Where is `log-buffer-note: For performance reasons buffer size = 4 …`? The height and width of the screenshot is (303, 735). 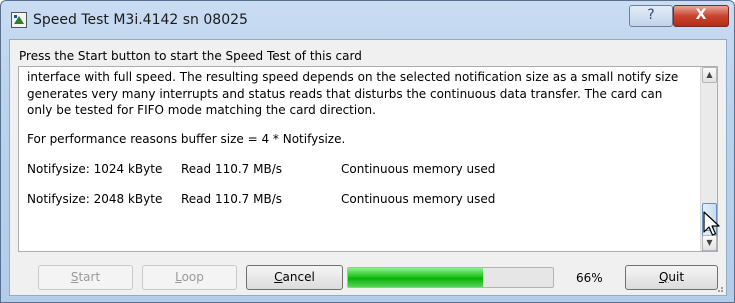
log-buffer-note: For performance reasons buffer size = 4 … is located at coordinates (186, 138).